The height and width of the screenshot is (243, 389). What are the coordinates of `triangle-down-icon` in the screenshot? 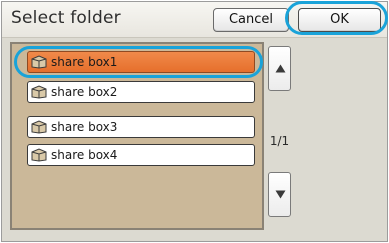 It's located at (280, 194).